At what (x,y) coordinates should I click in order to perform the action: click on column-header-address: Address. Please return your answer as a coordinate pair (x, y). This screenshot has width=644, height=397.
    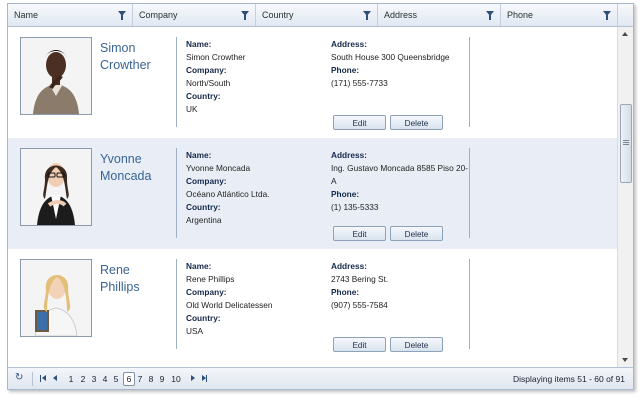
    Looking at the image, I should click on (439, 15).